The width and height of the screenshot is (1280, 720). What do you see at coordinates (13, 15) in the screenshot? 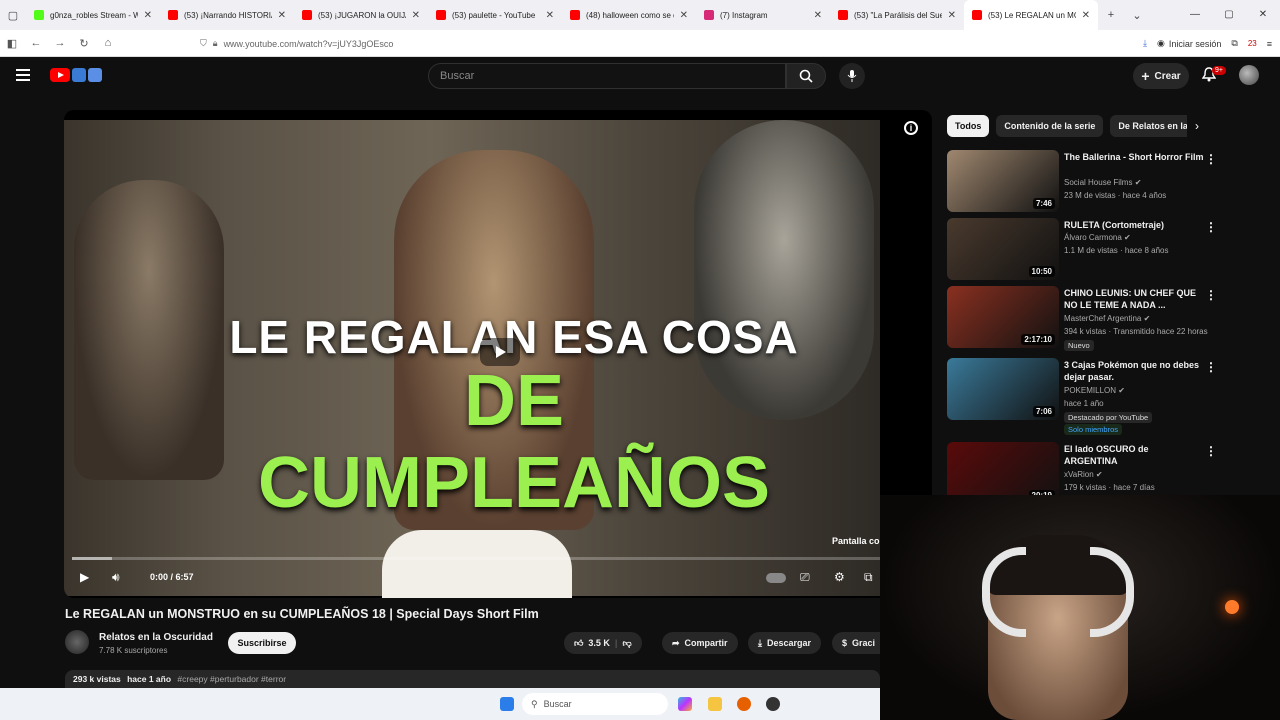
I see `tab-overview-icon: ▢` at bounding box center [13, 15].